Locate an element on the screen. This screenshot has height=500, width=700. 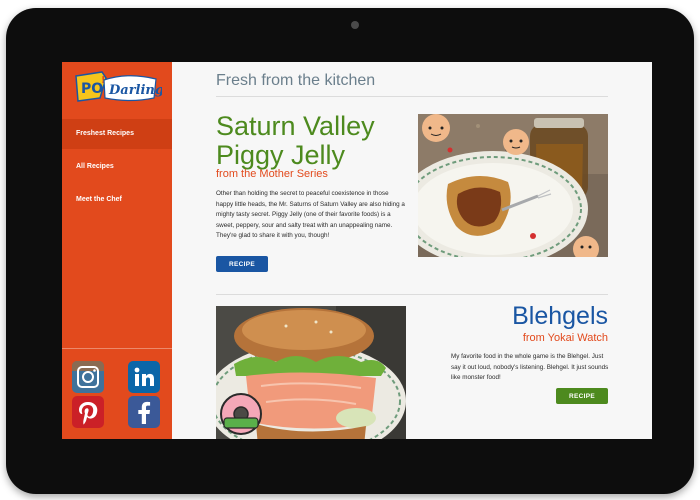
sidebar-divider is located at coordinates (117, 348).